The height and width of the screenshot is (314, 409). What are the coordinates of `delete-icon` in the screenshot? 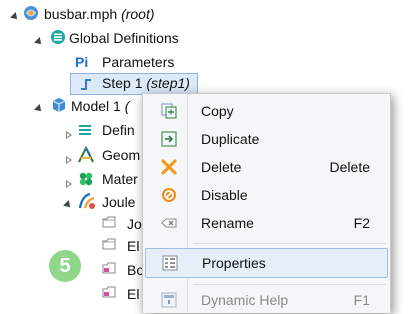 It's located at (169, 167).